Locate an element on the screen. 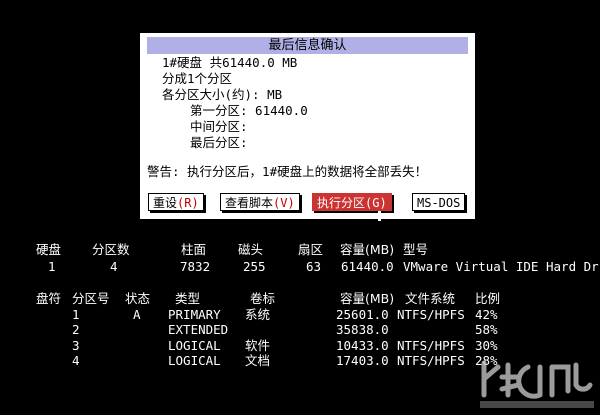  part-number: 3 is located at coordinates (76, 345).